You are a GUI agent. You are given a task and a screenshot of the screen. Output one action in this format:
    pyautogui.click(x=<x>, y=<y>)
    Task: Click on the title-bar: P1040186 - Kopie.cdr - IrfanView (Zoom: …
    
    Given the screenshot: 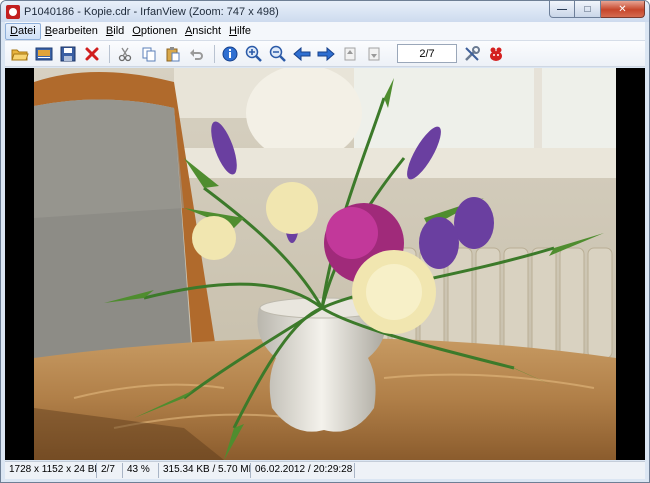 What is the action you would take?
    pyautogui.click(x=325, y=11)
    